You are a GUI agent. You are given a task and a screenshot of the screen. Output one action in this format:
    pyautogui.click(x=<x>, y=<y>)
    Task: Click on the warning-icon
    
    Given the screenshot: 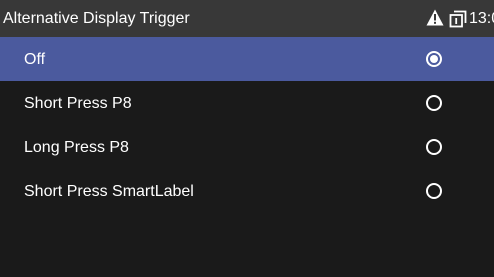 What is the action you would take?
    pyautogui.click(x=435, y=17)
    